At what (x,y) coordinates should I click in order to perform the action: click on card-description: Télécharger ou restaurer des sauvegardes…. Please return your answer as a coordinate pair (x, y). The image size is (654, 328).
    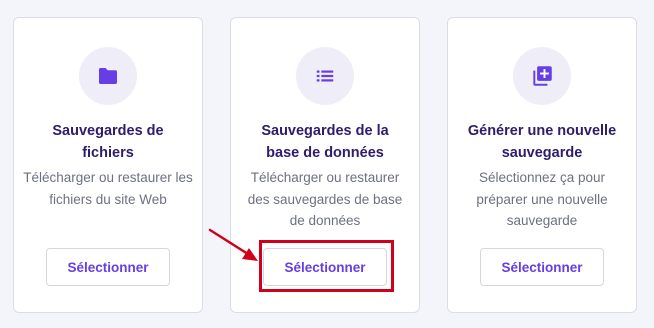
    Looking at the image, I should click on (325, 199).